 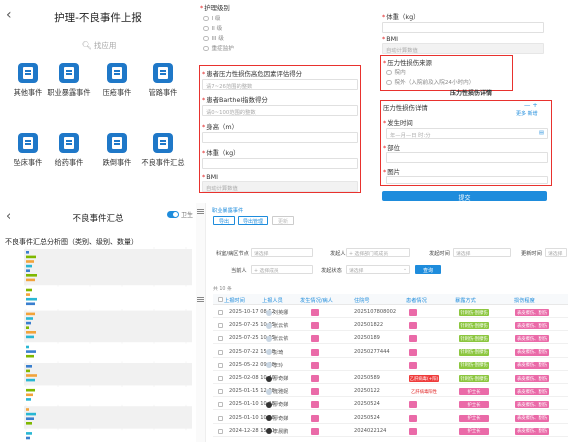 I want to click on handler-filter-select: + 选择成员, so click(x=282, y=269).